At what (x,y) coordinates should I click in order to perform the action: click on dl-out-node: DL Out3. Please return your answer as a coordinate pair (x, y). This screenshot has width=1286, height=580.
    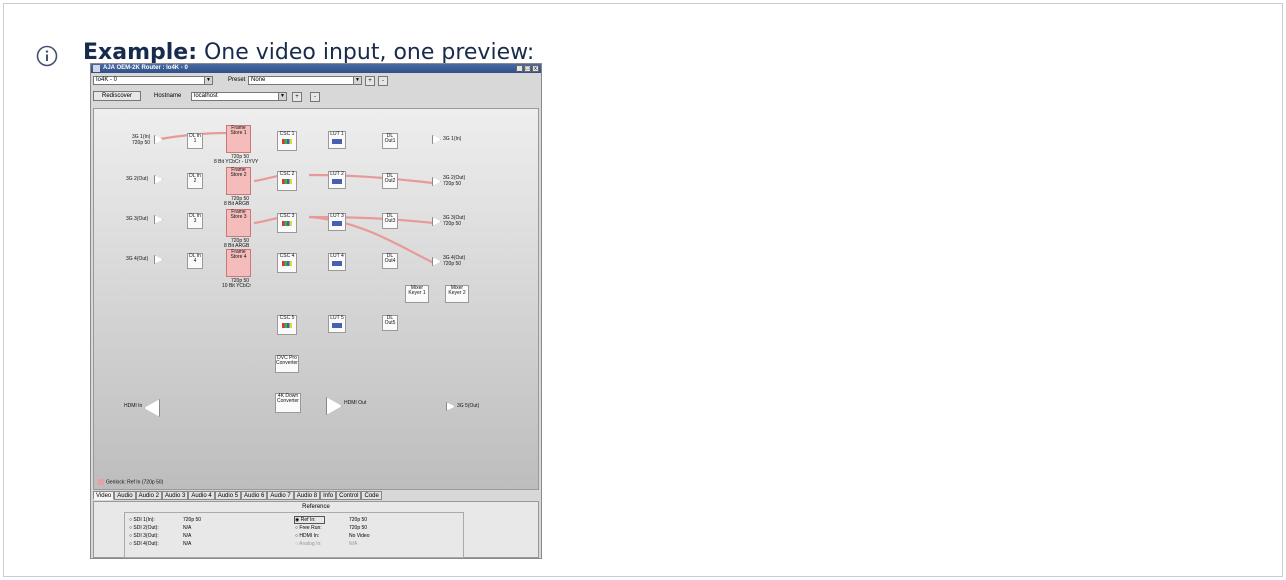
    Looking at the image, I should click on (390, 221).